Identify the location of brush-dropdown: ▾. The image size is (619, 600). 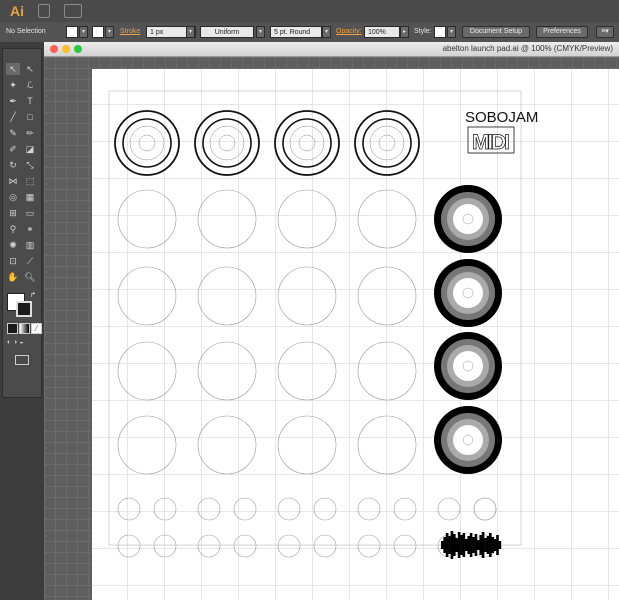
(326, 32).